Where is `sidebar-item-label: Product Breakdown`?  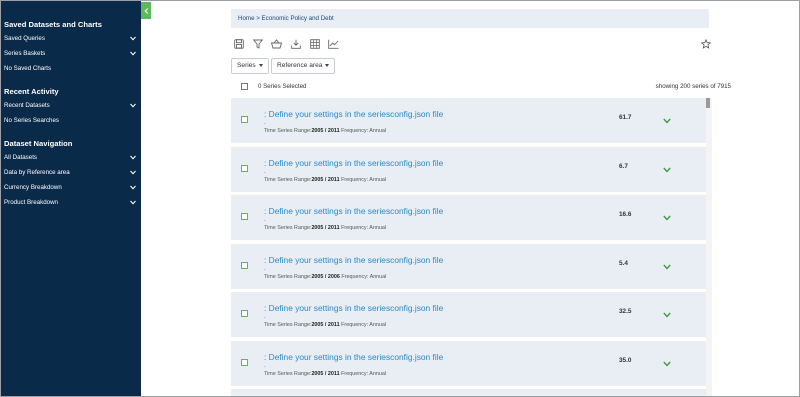 sidebar-item-label: Product Breakdown is located at coordinates (31, 202).